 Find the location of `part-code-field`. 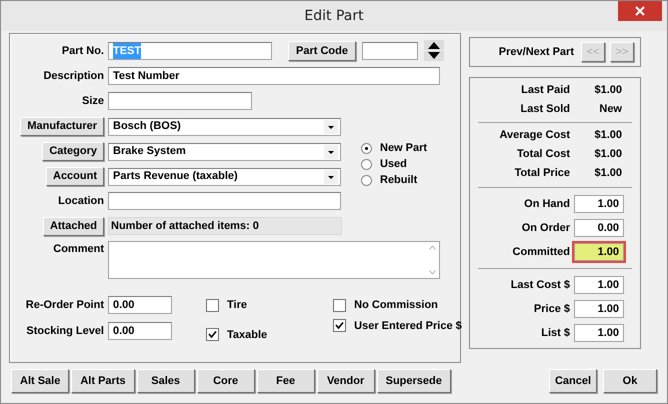

part-code-field is located at coordinates (390, 51).